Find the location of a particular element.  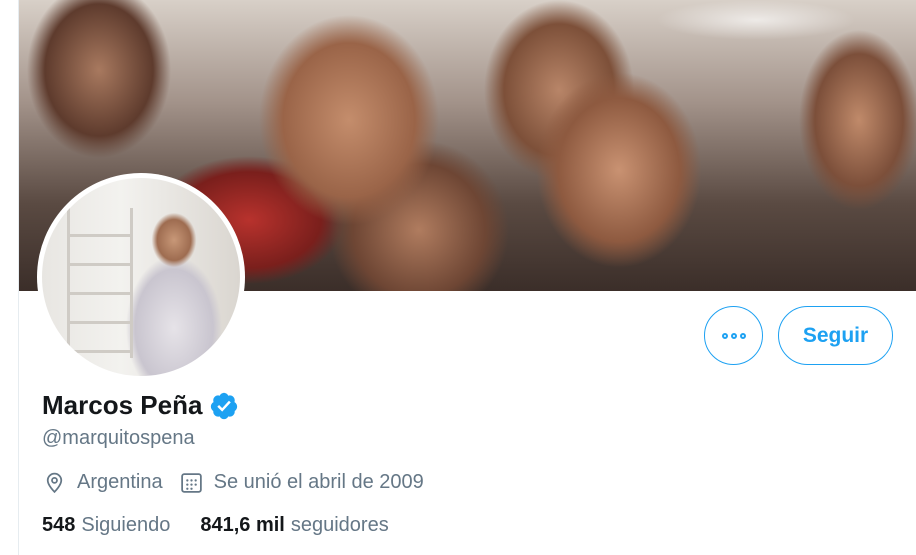

location-text: Argentina is located at coordinates (120, 482).